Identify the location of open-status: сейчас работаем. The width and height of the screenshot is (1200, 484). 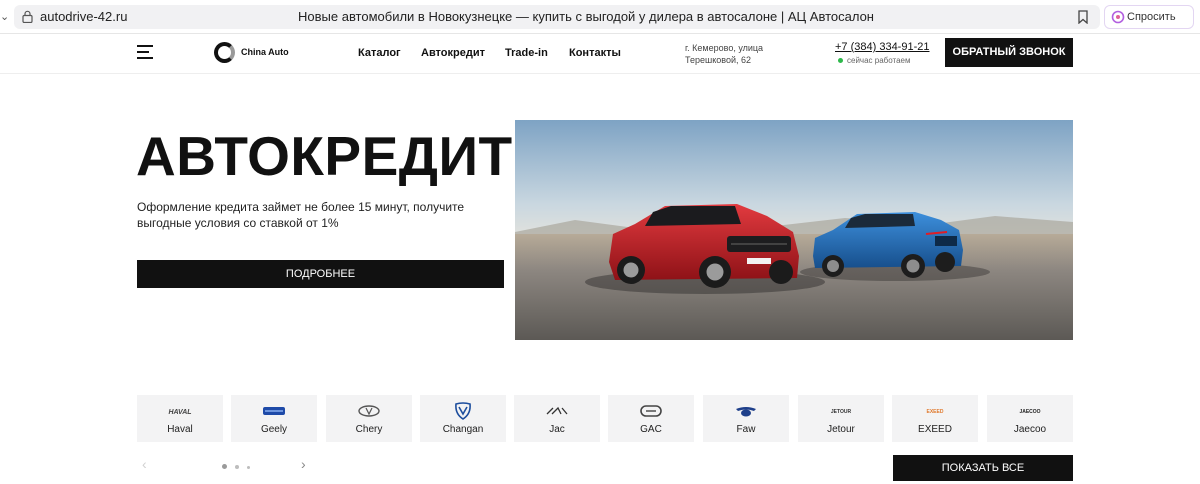
(874, 60).